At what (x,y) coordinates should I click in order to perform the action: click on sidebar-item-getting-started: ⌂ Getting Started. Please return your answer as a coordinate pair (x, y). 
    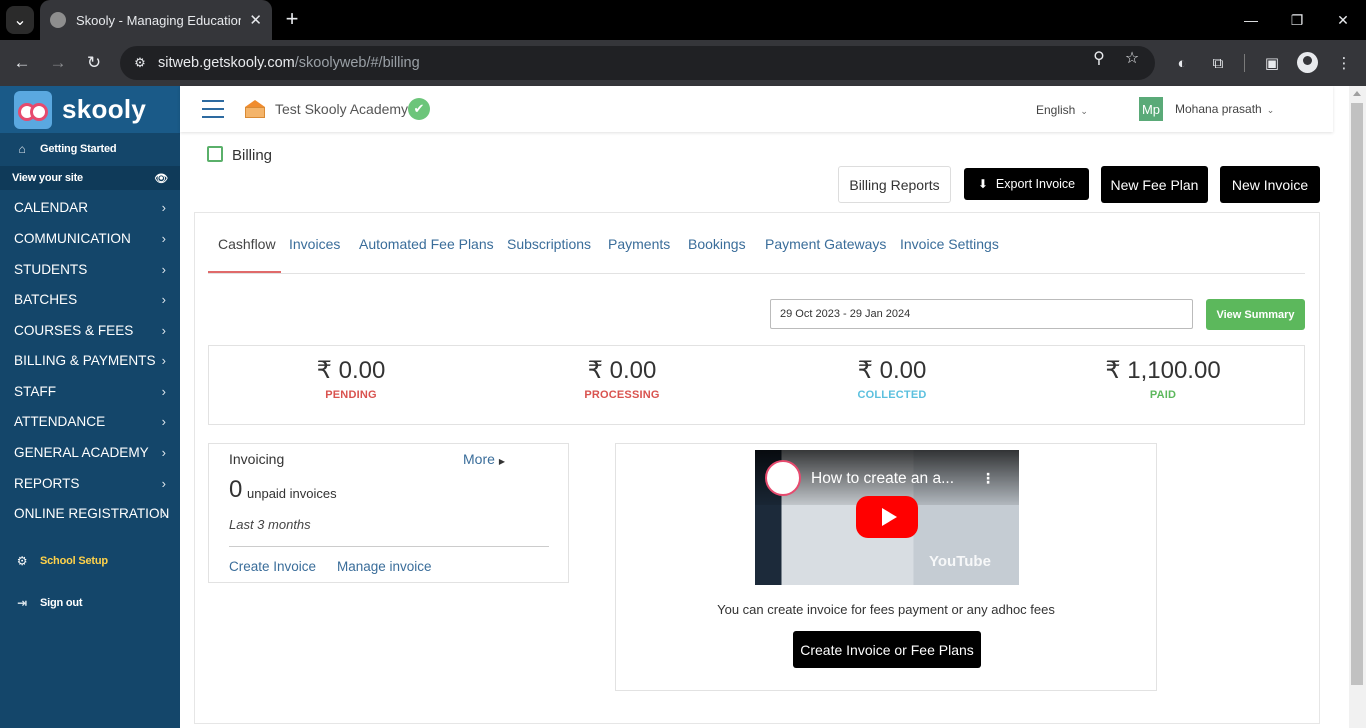
    Looking at the image, I should click on (90, 149).